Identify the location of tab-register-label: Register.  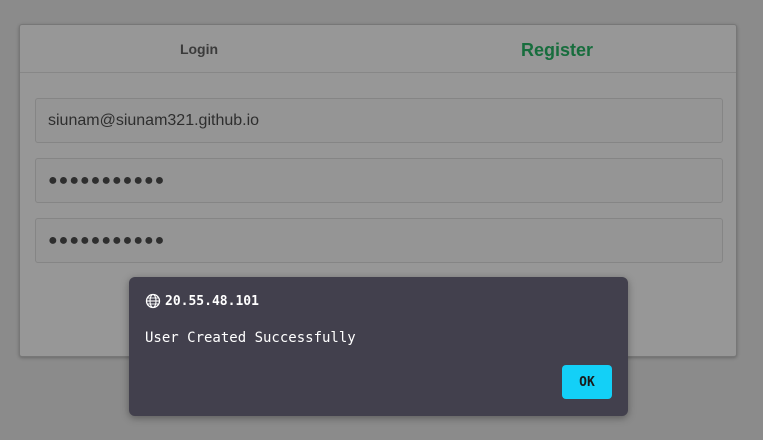
(557, 50).